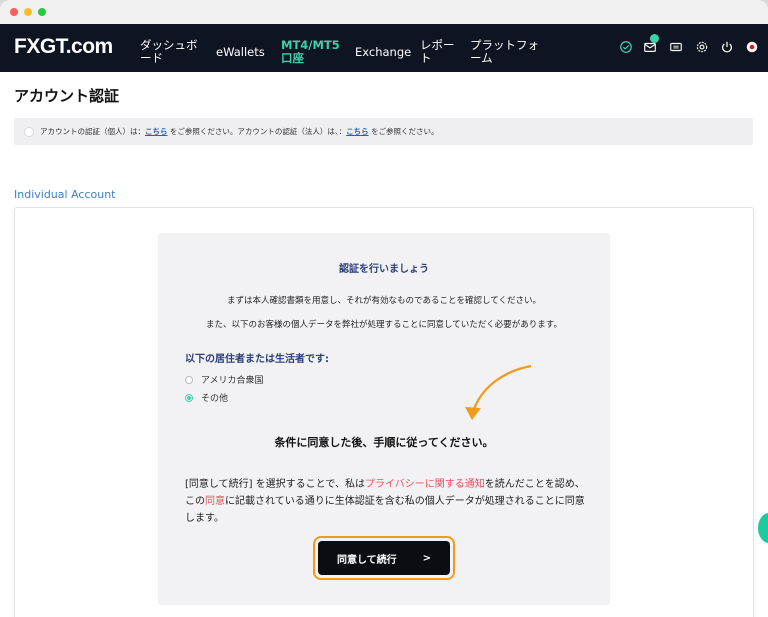 Image resolution: width=768 pixels, height=617 pixels. Describe the element at coordinates (654, 38) in the screenshot. I see `notification-badge` at that location.